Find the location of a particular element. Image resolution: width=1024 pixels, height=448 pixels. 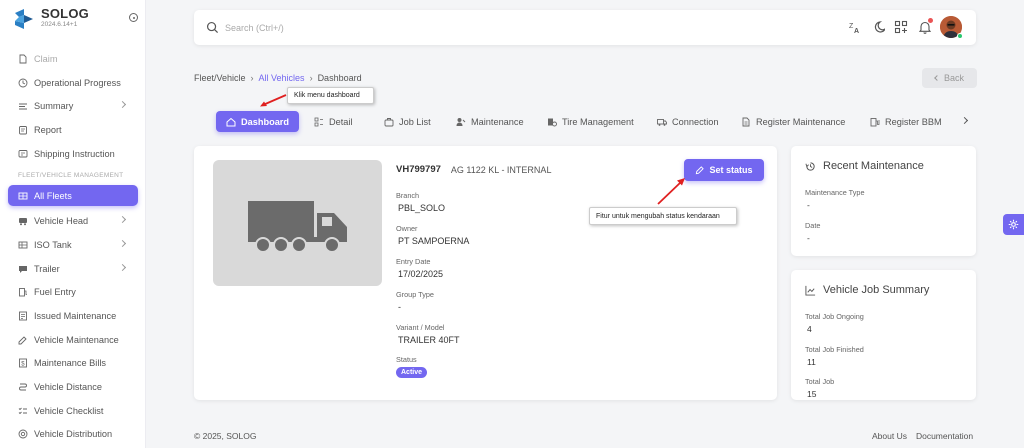

sidebar-item-label: Vehicle Distribution is located at coordinates (73, 434).